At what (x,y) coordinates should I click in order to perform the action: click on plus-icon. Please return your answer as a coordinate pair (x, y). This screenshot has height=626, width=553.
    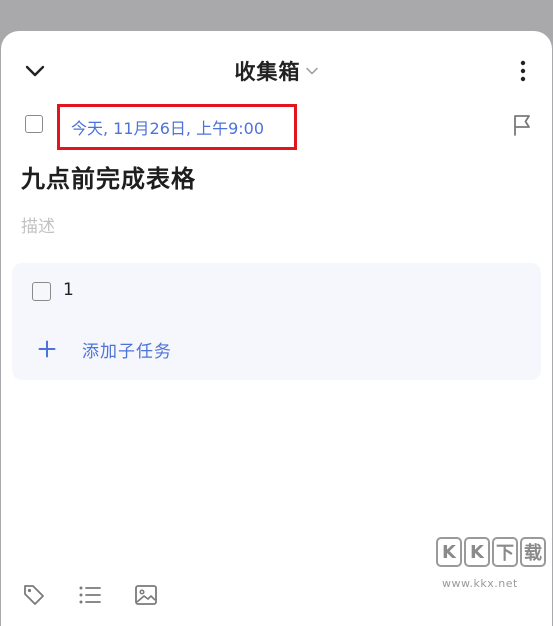
    Looking at the image, I should click on (47, 349).